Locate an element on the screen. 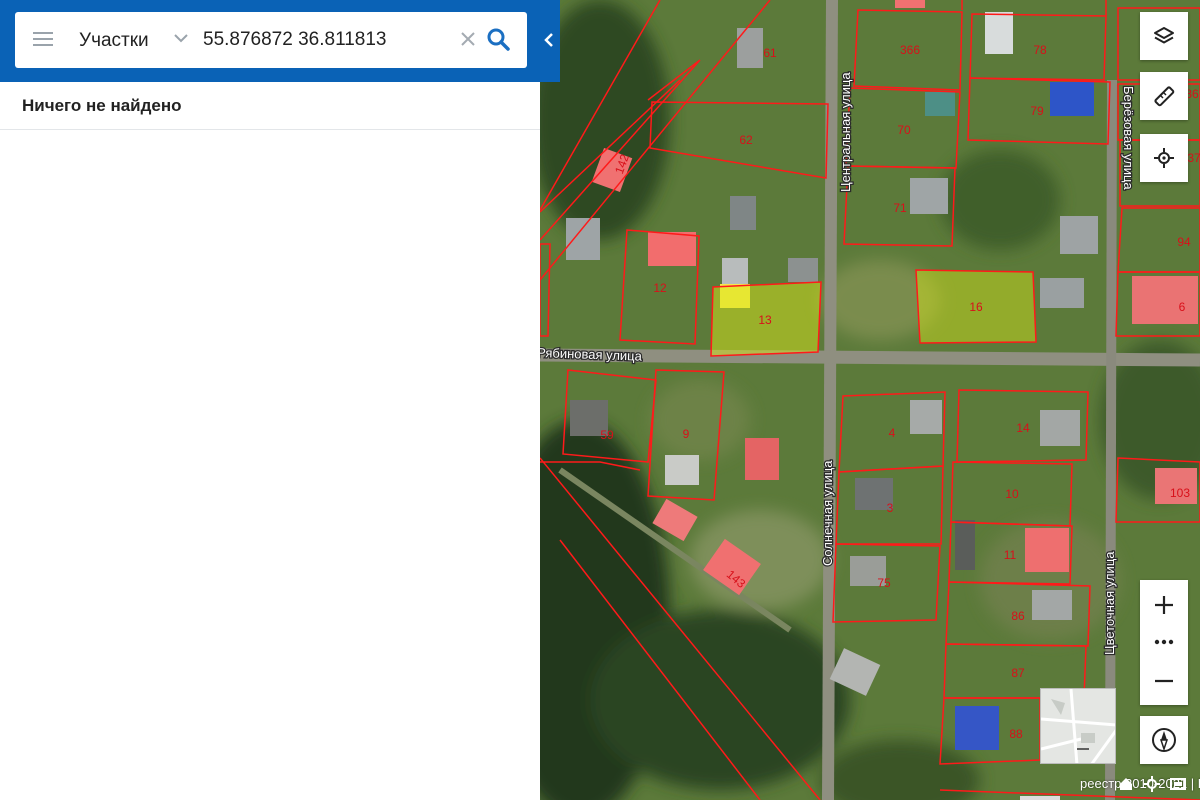  street-label: Солнечная улица is located at coordinates (827, 513).